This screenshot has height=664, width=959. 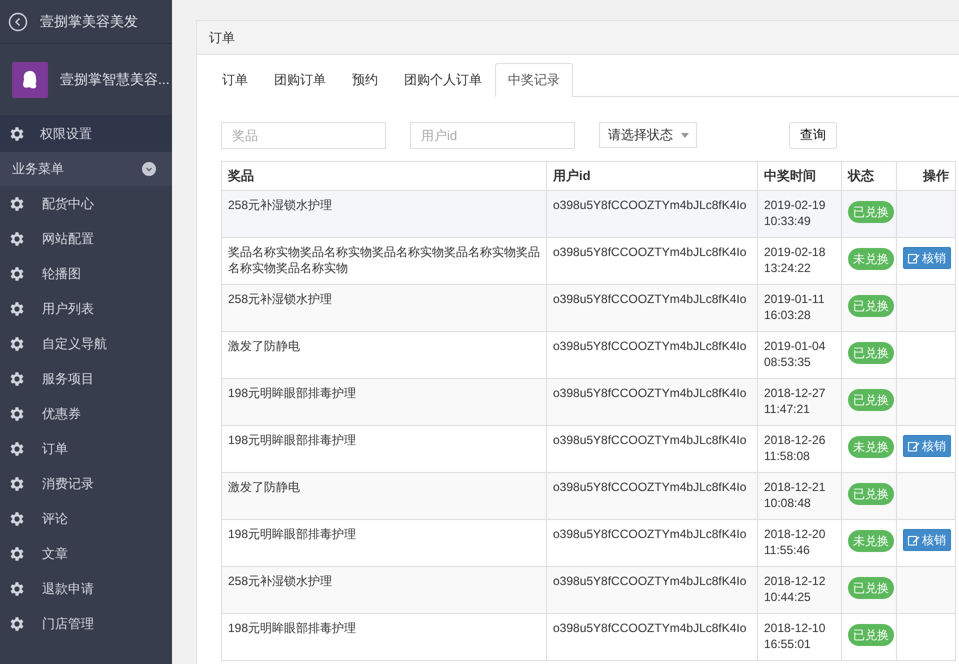 I want to click on query-button: 查询, so click(x=813, y=135).